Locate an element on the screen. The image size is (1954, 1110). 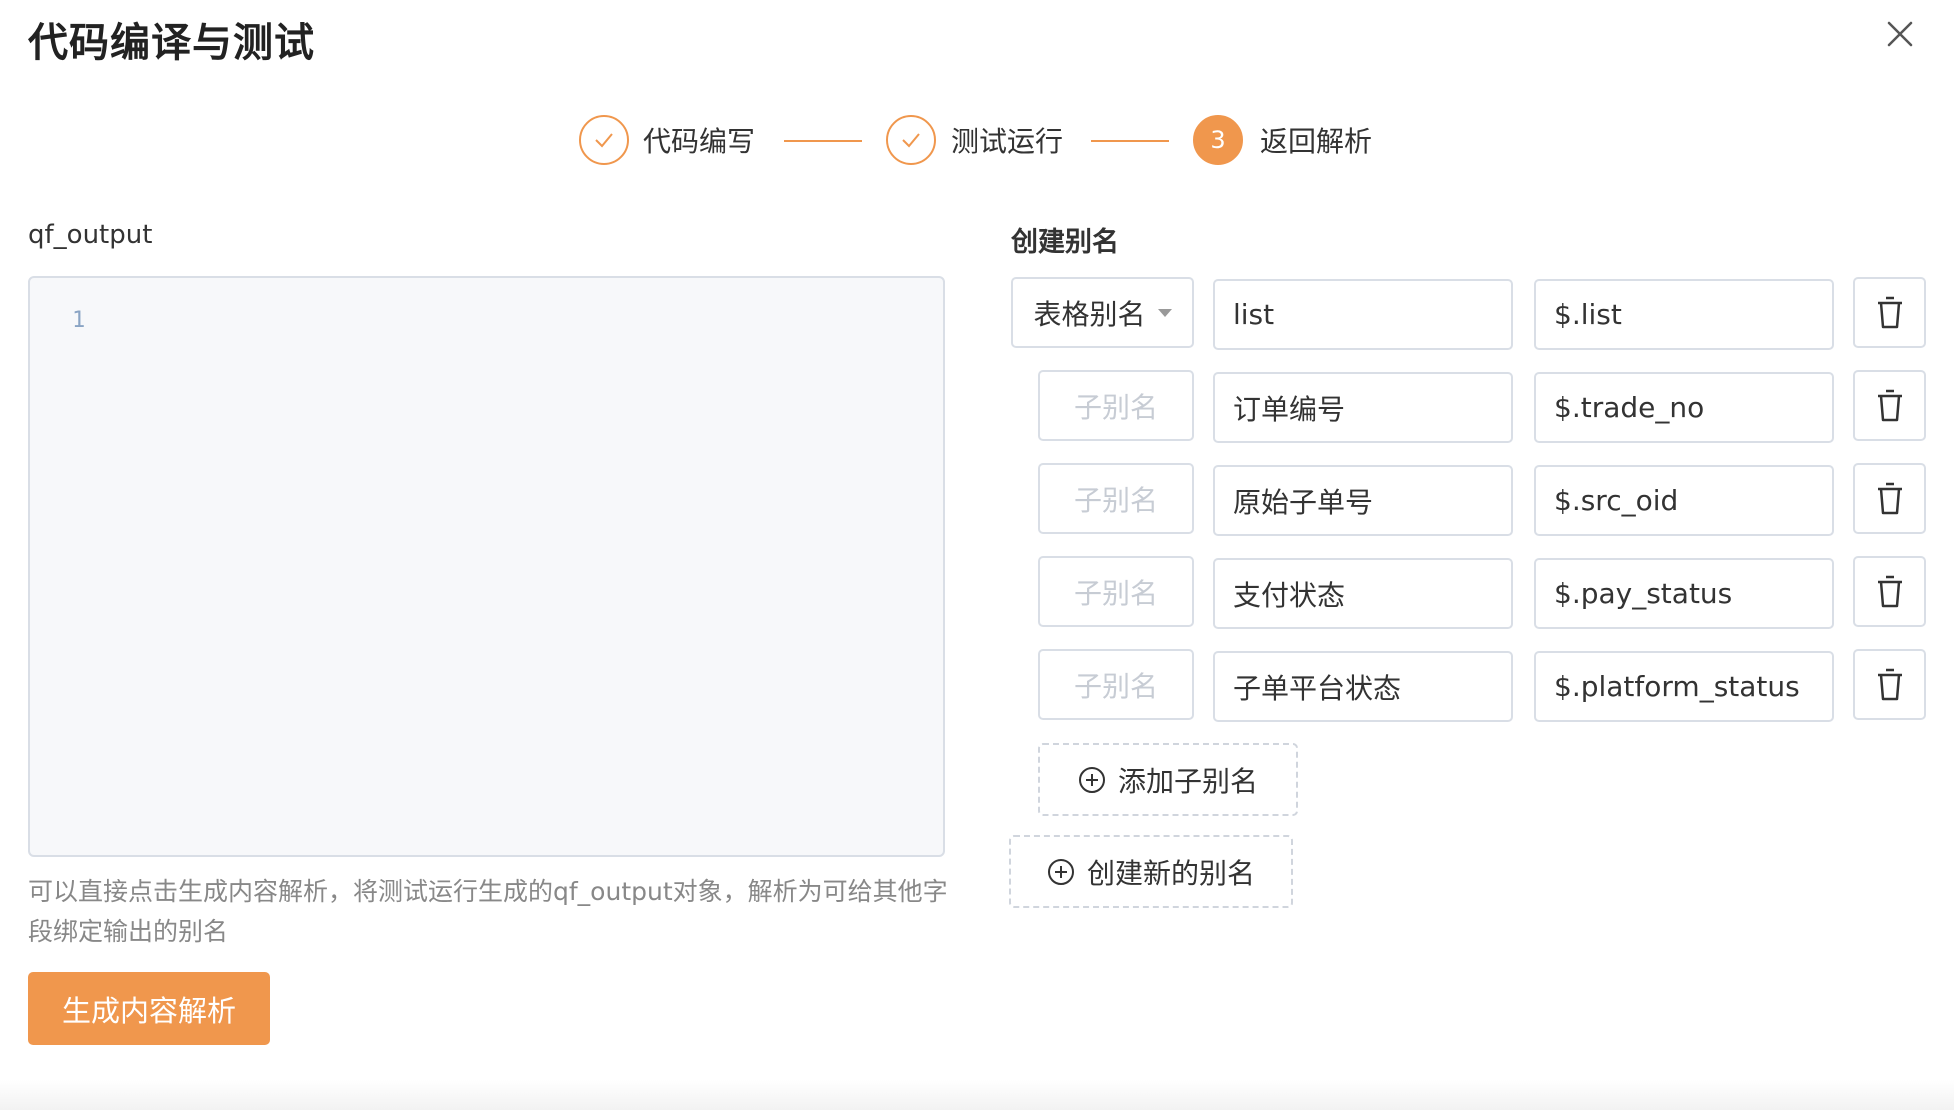
line-number: 1 is located at coordinates (79, 320).